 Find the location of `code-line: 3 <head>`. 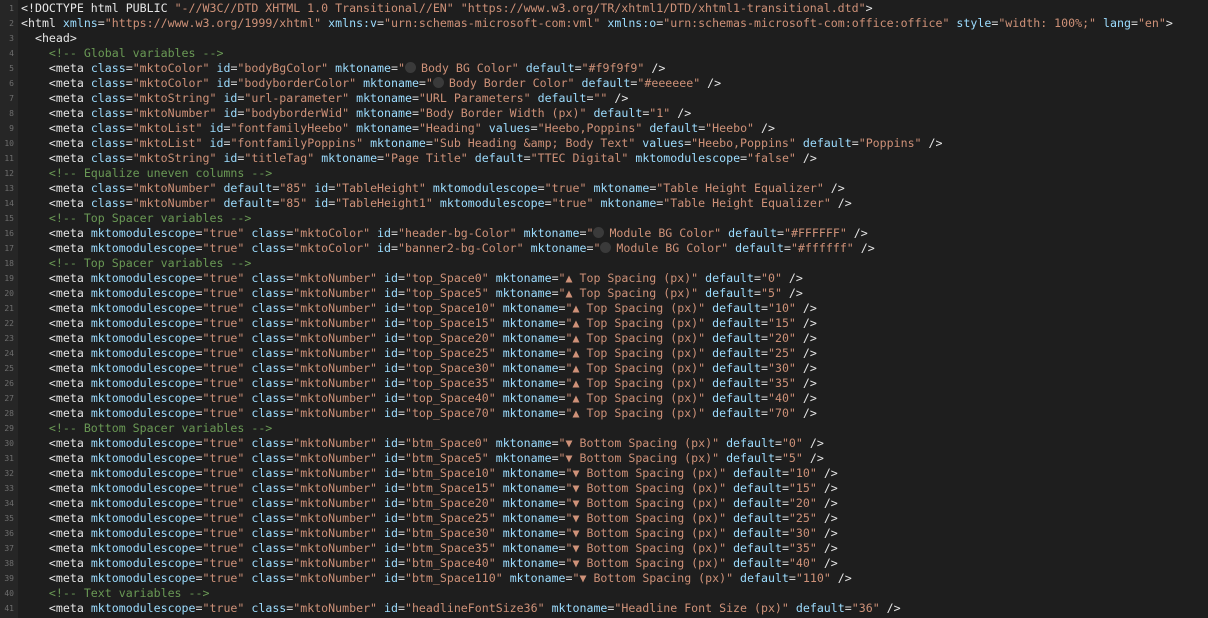

code-line: 3 <head> is located at coordinates (604, 38).